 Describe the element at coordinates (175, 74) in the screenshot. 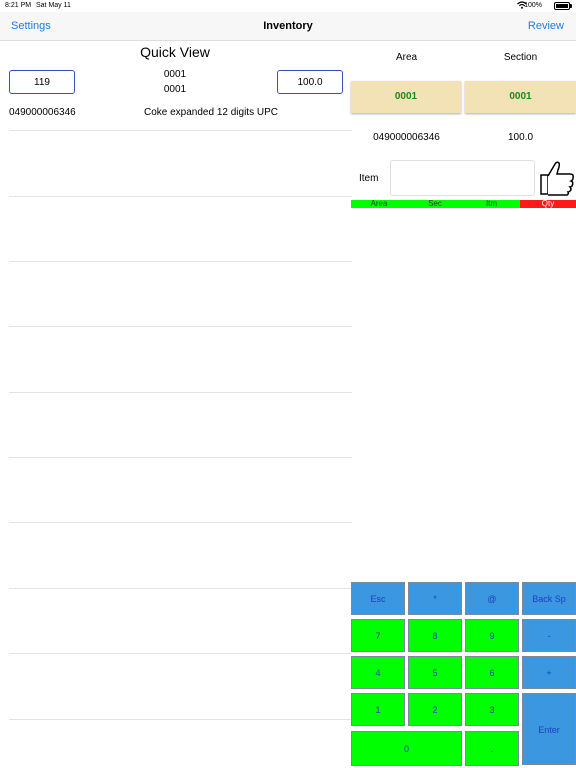

I see `area-code: 0001` at that location.